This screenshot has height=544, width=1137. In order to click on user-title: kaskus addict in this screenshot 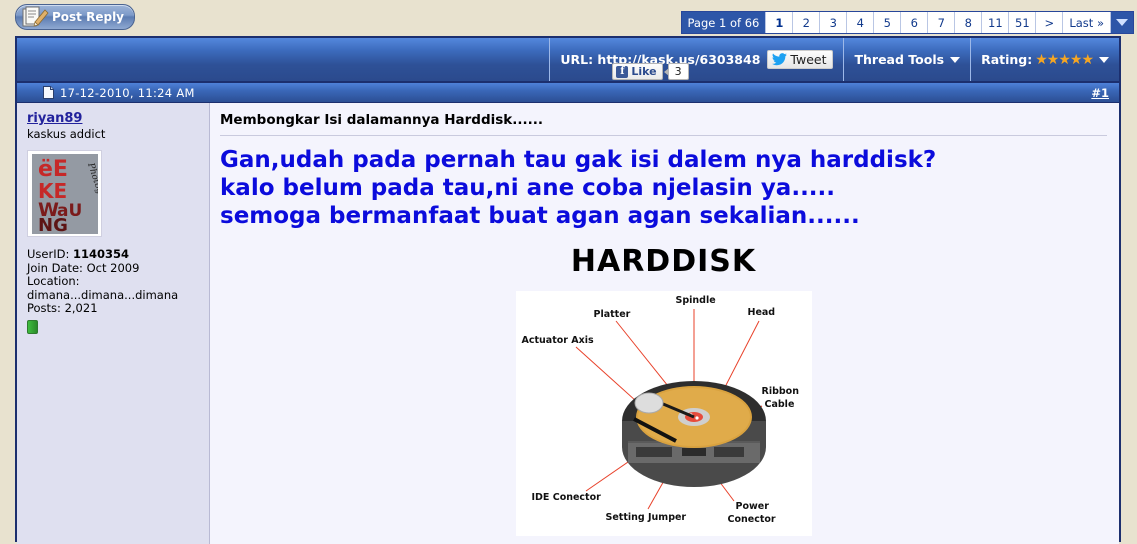, I will do `click(66, 134)`.